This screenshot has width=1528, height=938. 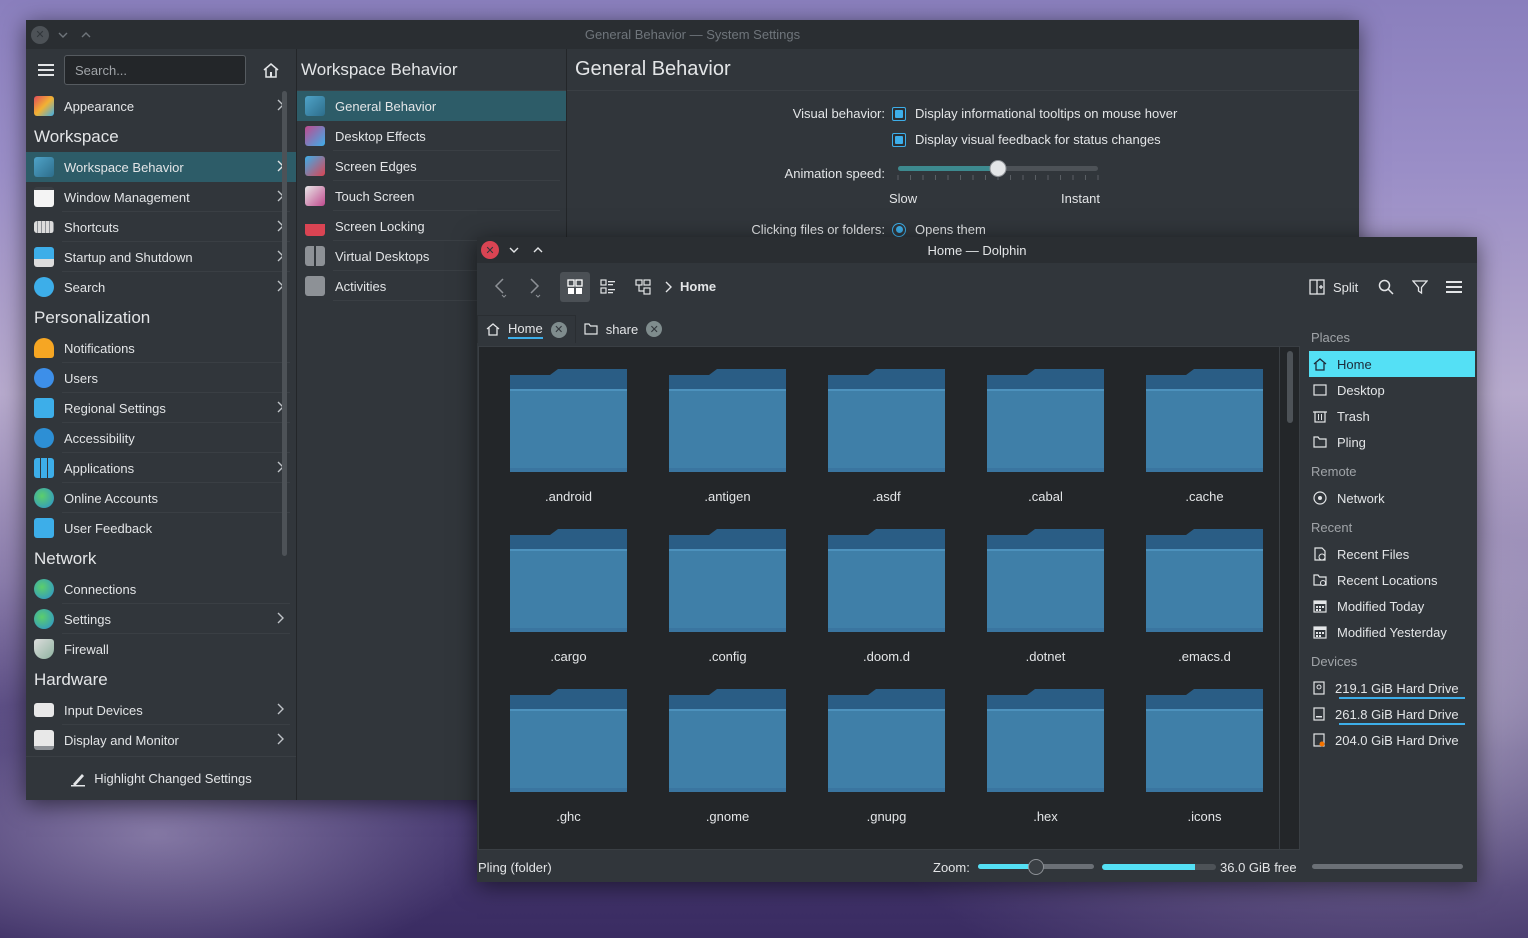 What do you see at coordinates (1204, 599) in the screenshot?
I see `folder-item: .emacs.d` at bounding box center [1204, 599].